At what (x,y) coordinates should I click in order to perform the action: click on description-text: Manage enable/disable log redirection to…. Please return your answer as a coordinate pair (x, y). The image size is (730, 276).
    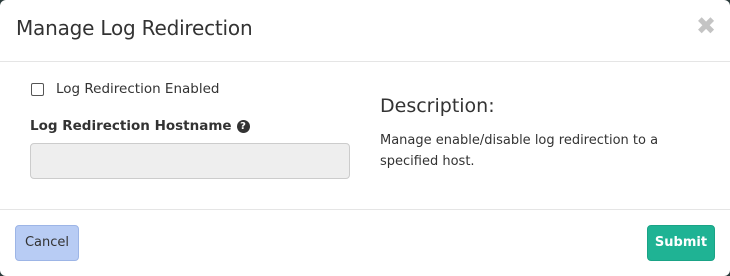
    Looking at the image, I should click on (519, 151).